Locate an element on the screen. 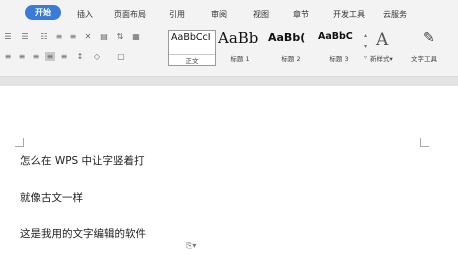 This screenshot has width=458, height=255. tab-developer: 开发工具 is located at coordinates (349, 14).